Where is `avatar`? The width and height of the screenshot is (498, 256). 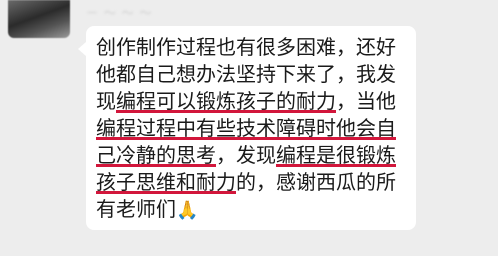
avatar is located at coordinates (39, 19).